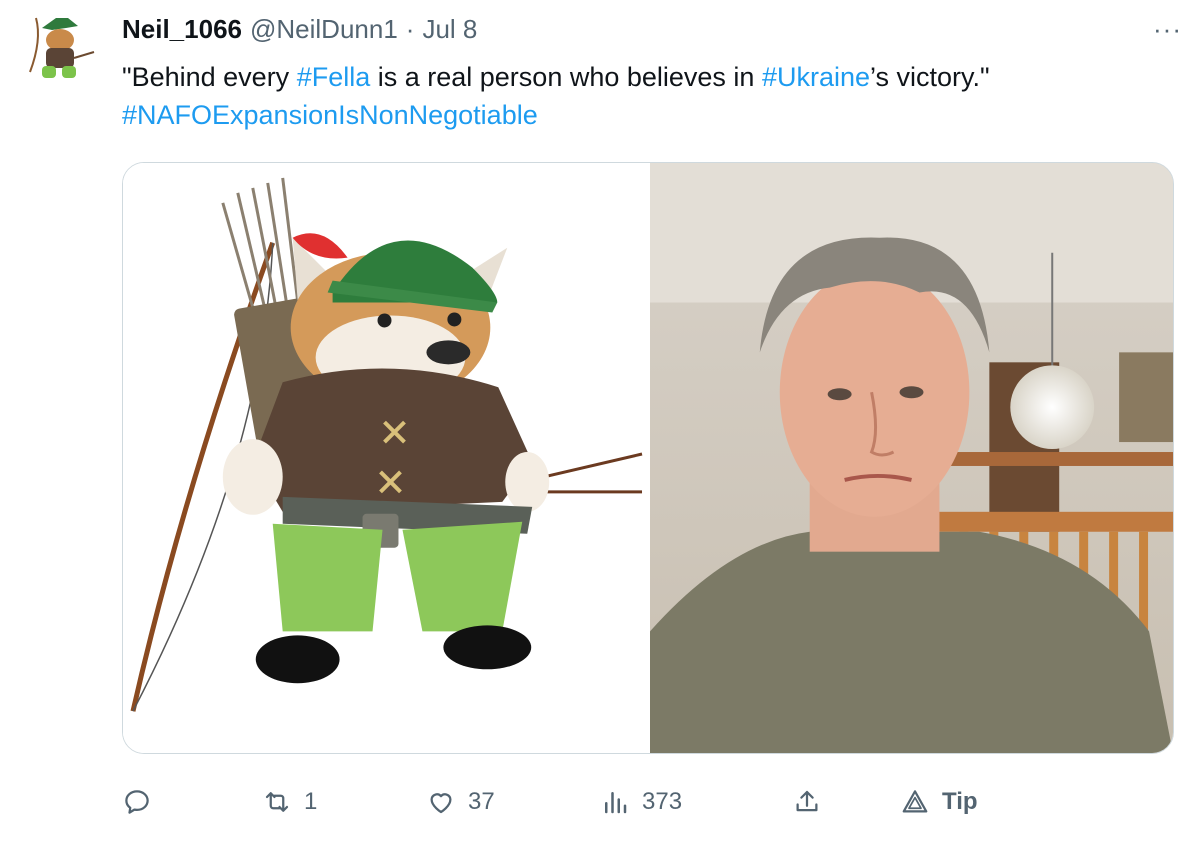  Describe the element at coordinates (277, 802) in the screenshot. I see `retweet-icon` at that location.